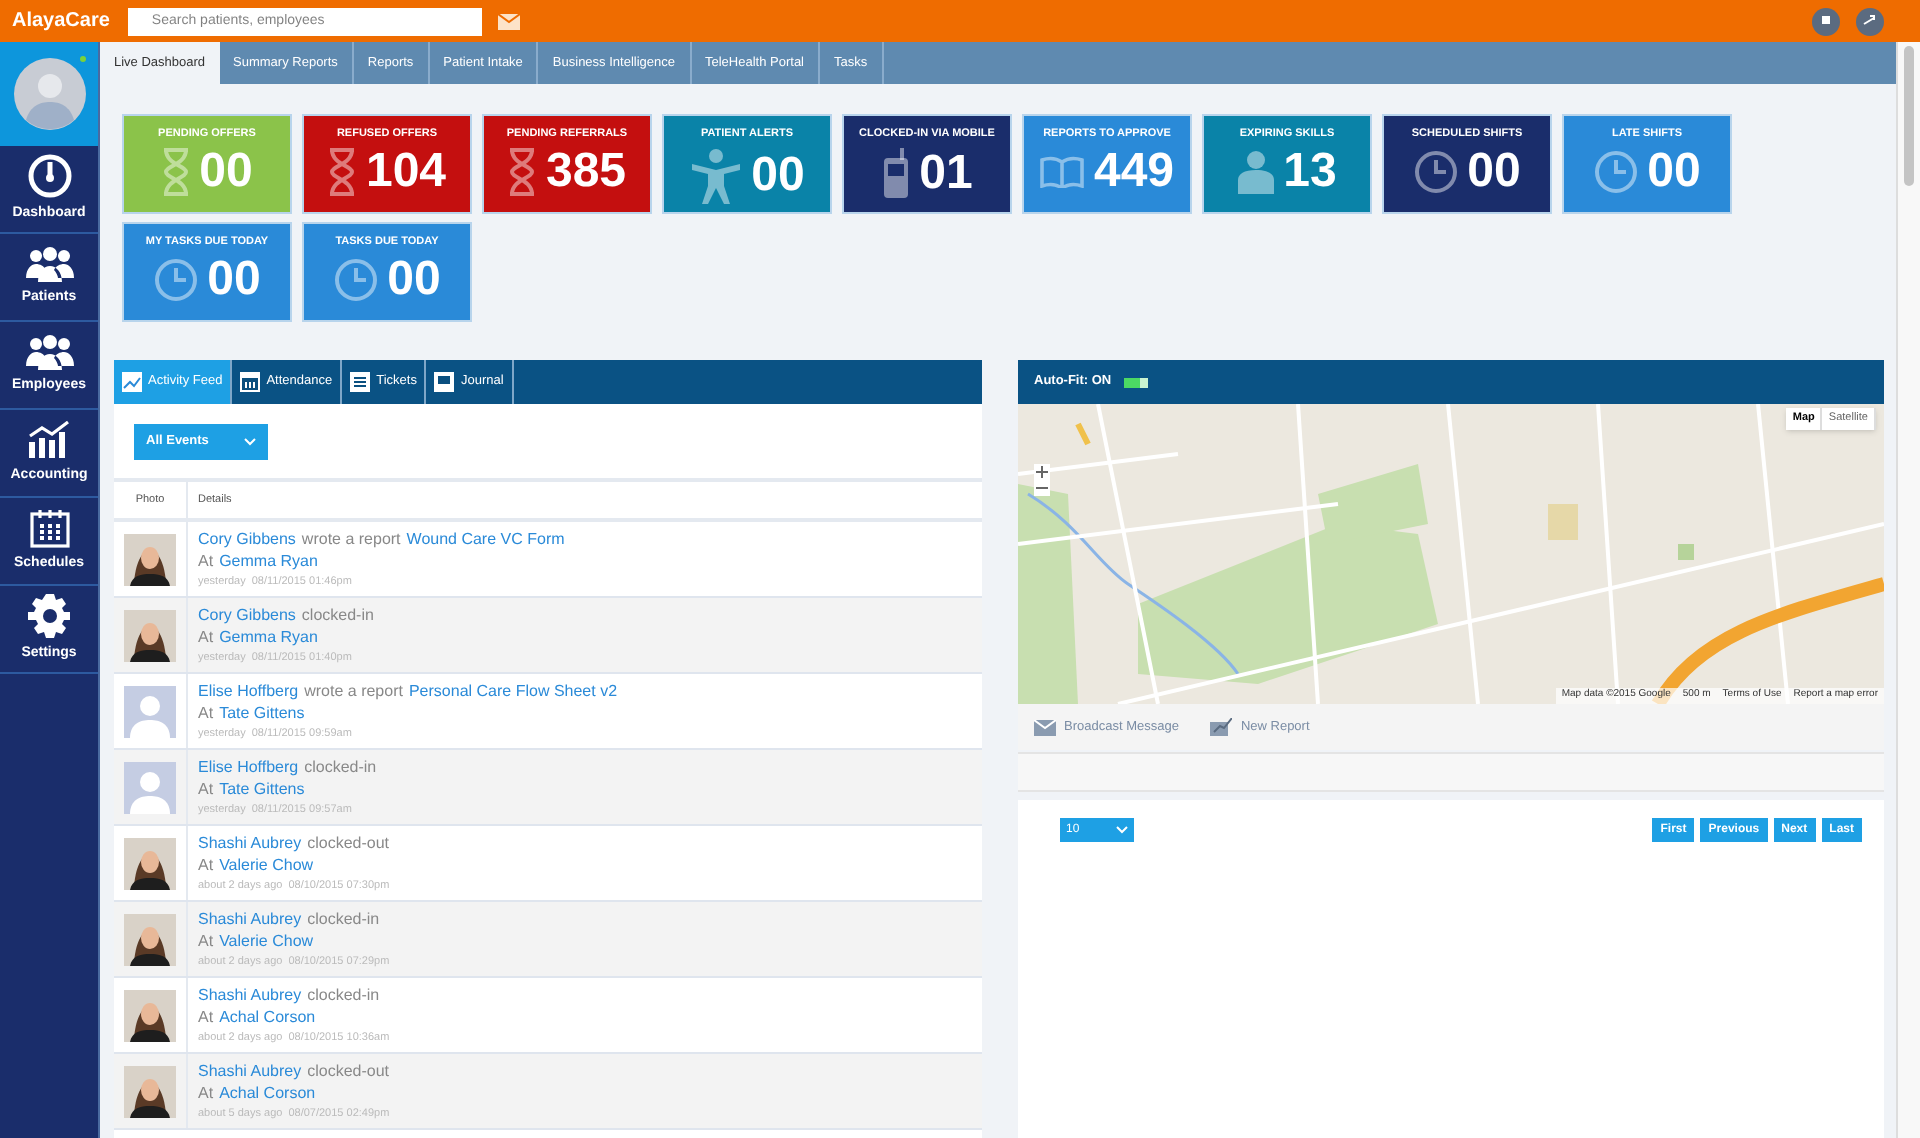 This screenshot has width=1920, height=1138. What do you see at coordinates (83, 59) in the screenshot?
I see `status-dot-icon` at bounding box center [83, 59].